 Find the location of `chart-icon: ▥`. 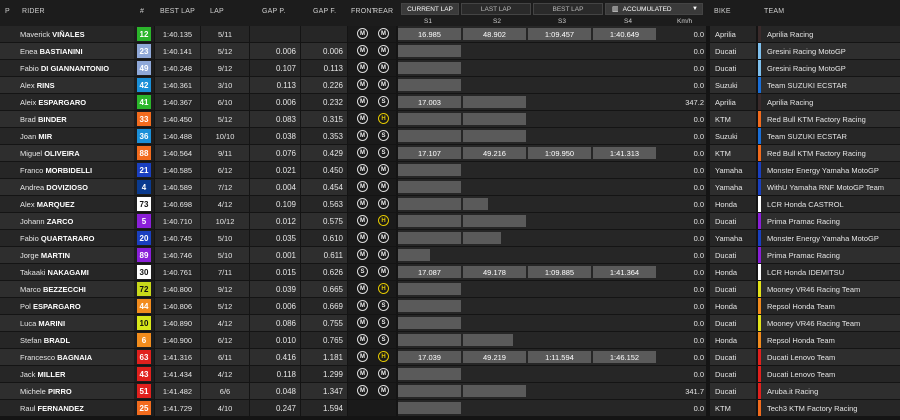

chart-icon: ▥ is located at coordinates (615, 9).